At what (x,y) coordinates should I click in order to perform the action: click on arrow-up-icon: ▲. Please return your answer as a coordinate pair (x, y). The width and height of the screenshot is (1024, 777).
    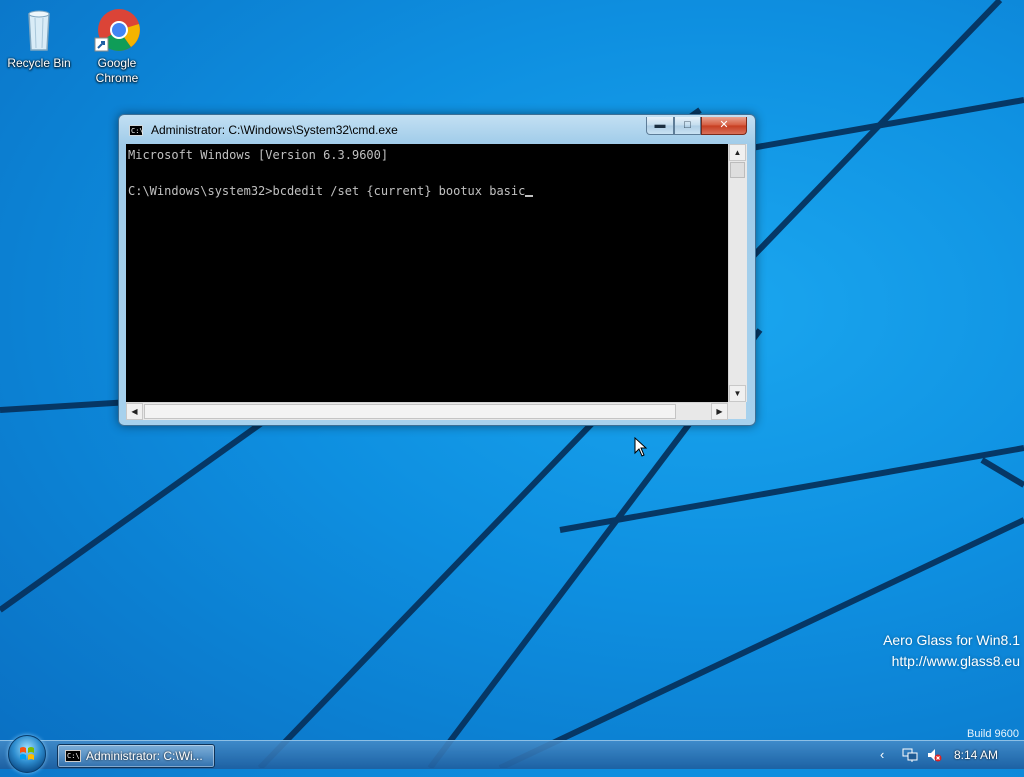
    Looking at the image, I should click on (737, 152).